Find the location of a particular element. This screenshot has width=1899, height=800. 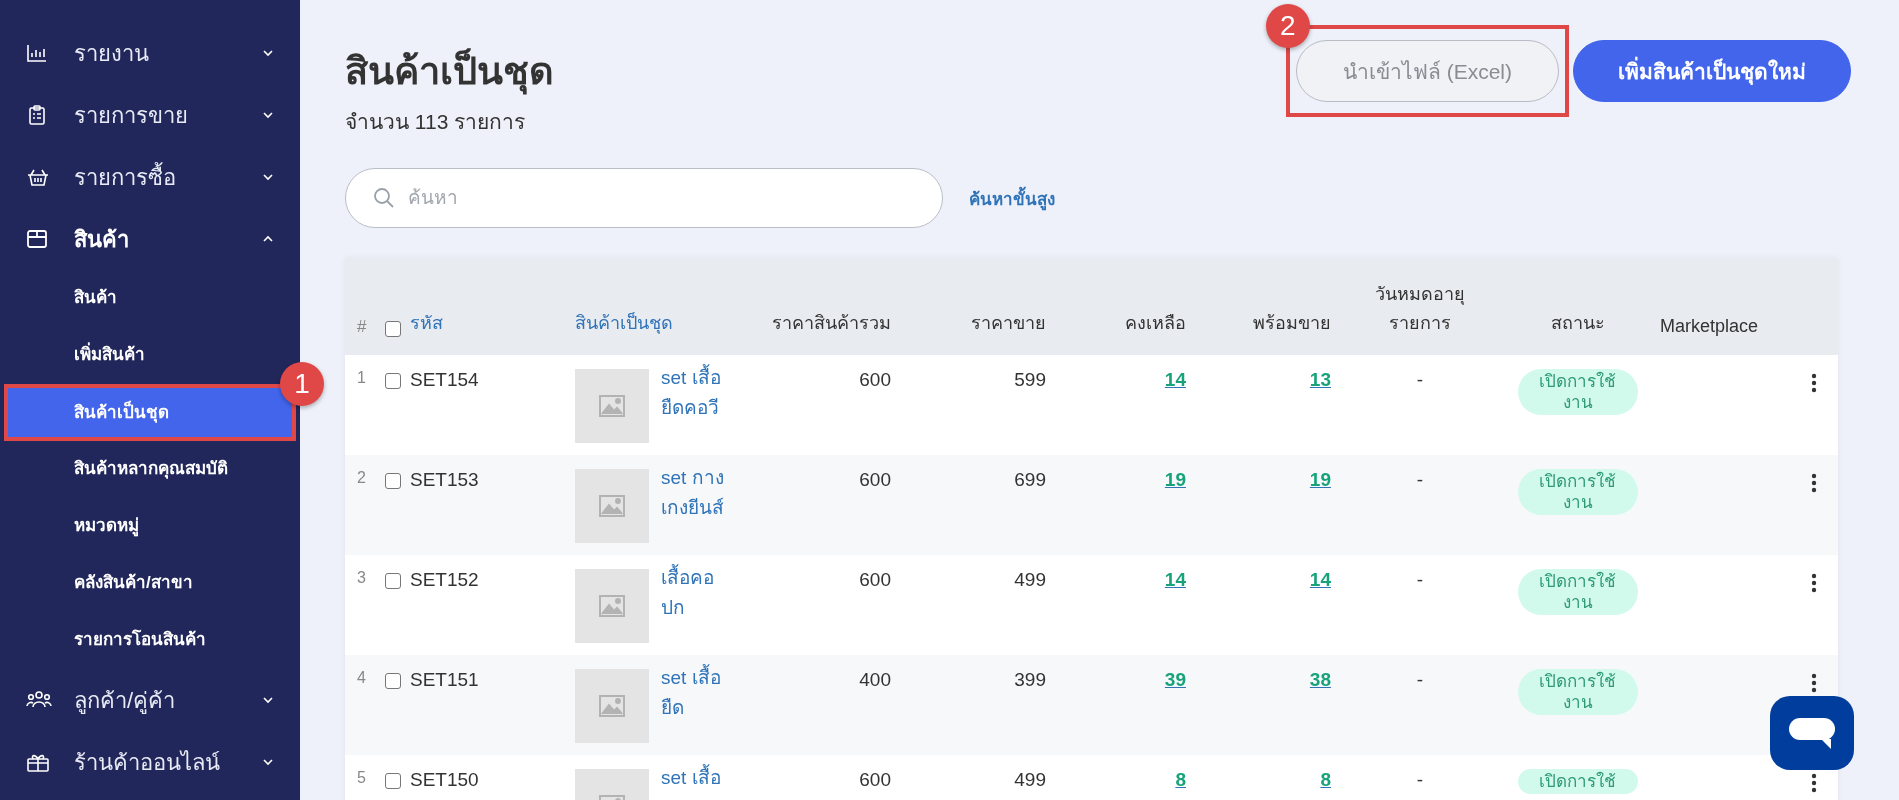

row-number: 5 is located at coordinates (361, 778).